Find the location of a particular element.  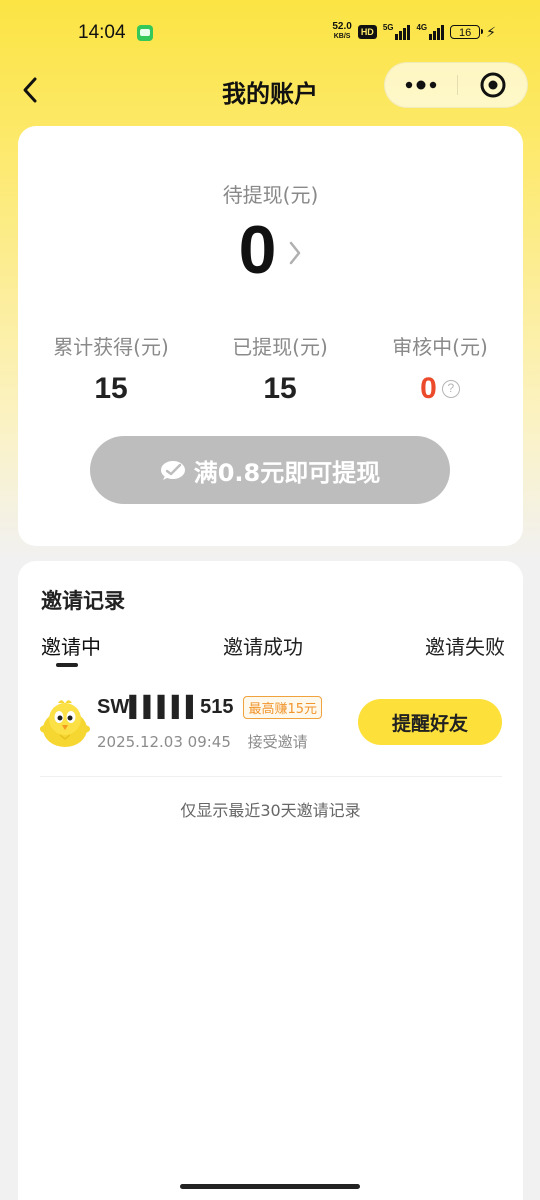

signal-5g-label: 5G is located at coordinates (388, 27).